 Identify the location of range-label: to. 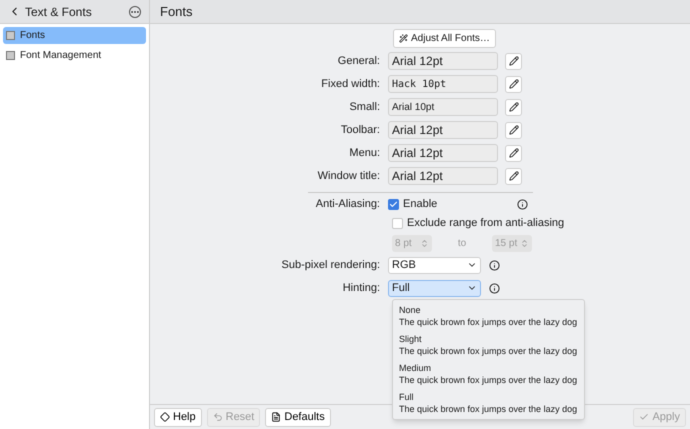
(462, 243).